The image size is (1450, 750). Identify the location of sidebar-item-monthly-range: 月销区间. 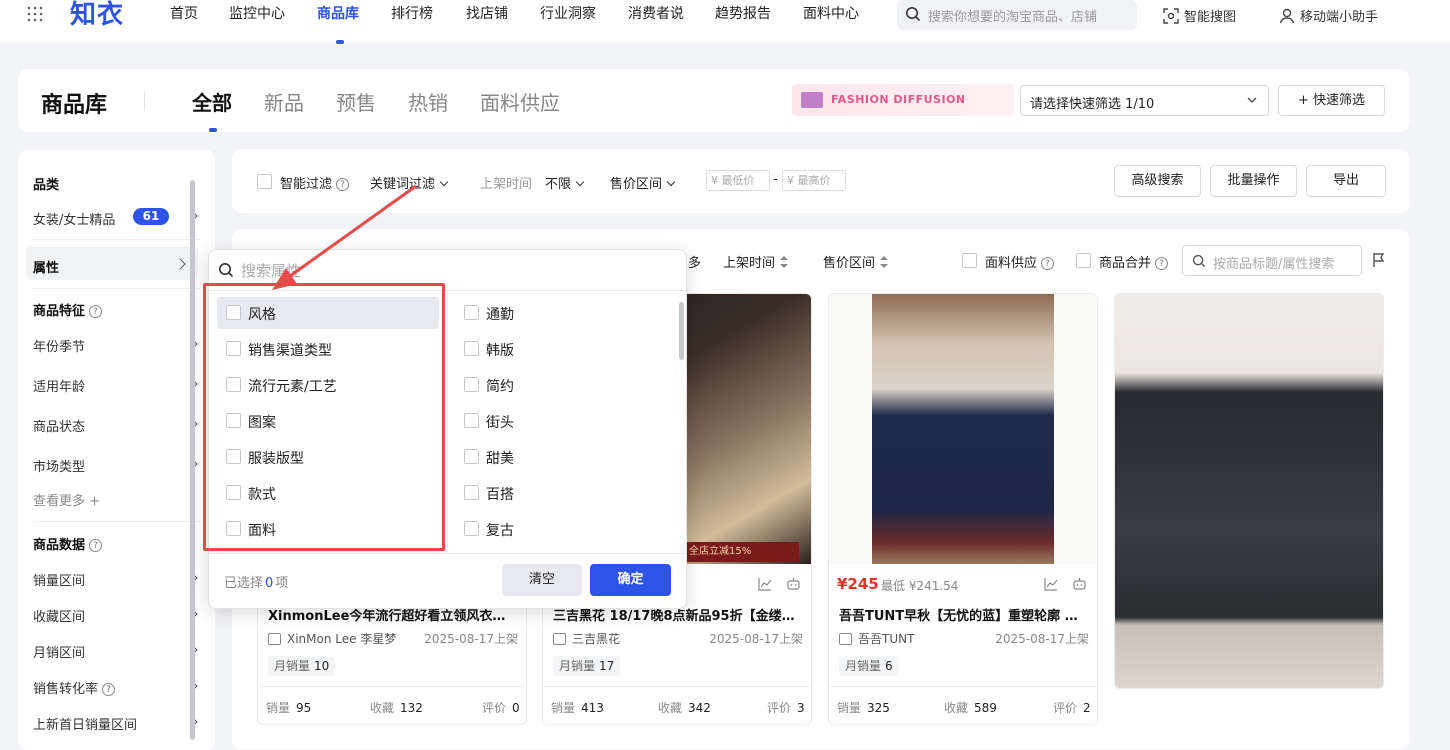
(59, 651).